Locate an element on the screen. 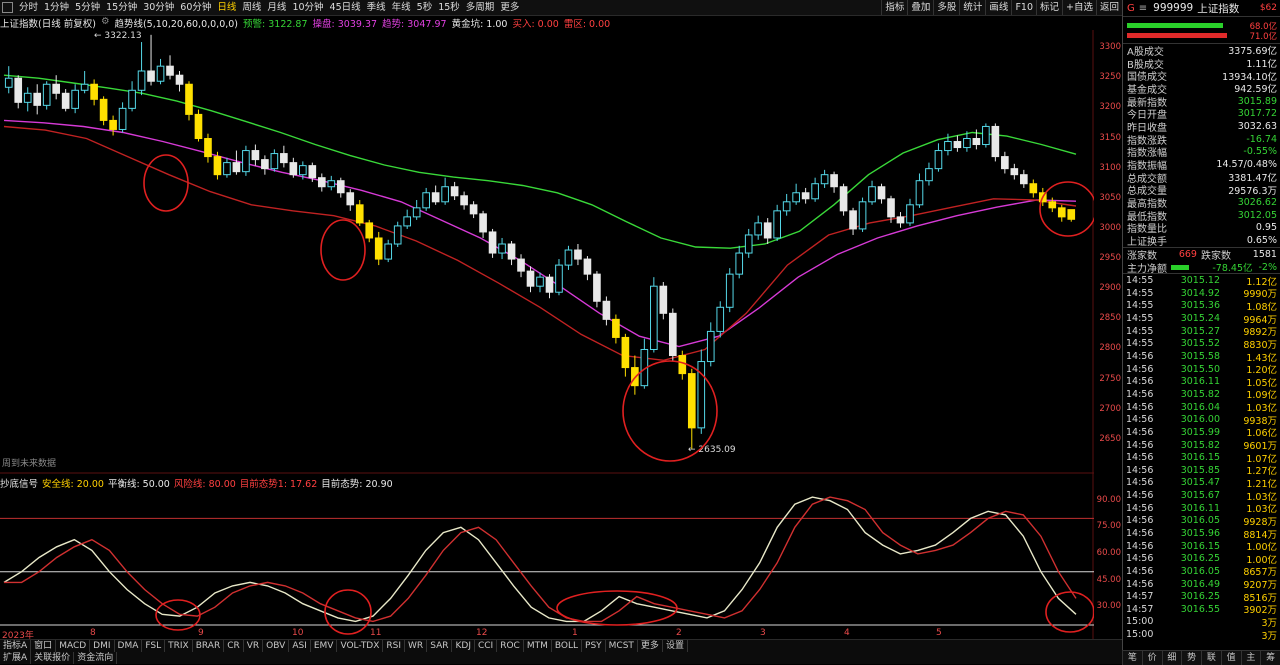  tick-row: 14:56 3015.82 9601万 is located at coordinates (1201, 446).